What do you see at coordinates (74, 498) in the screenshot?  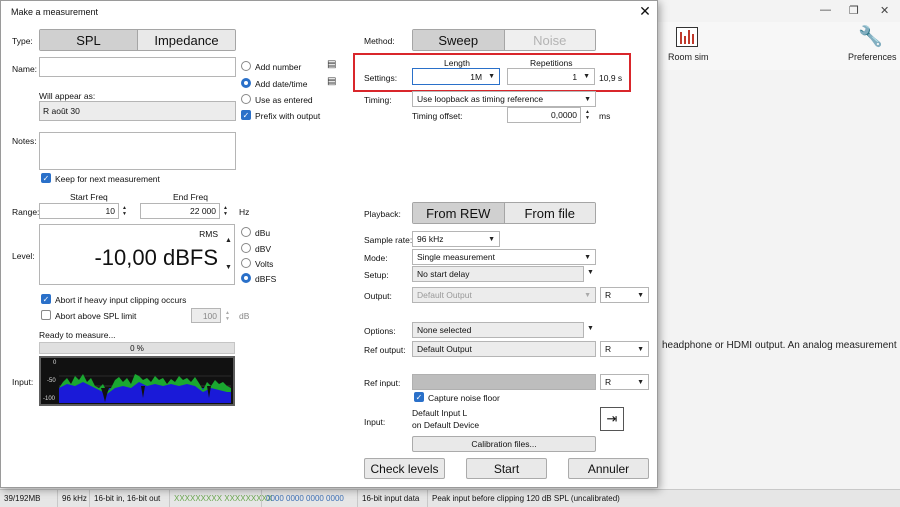 I see `sample-rate-status: 96 kHz` at bounding box center [74, 498].